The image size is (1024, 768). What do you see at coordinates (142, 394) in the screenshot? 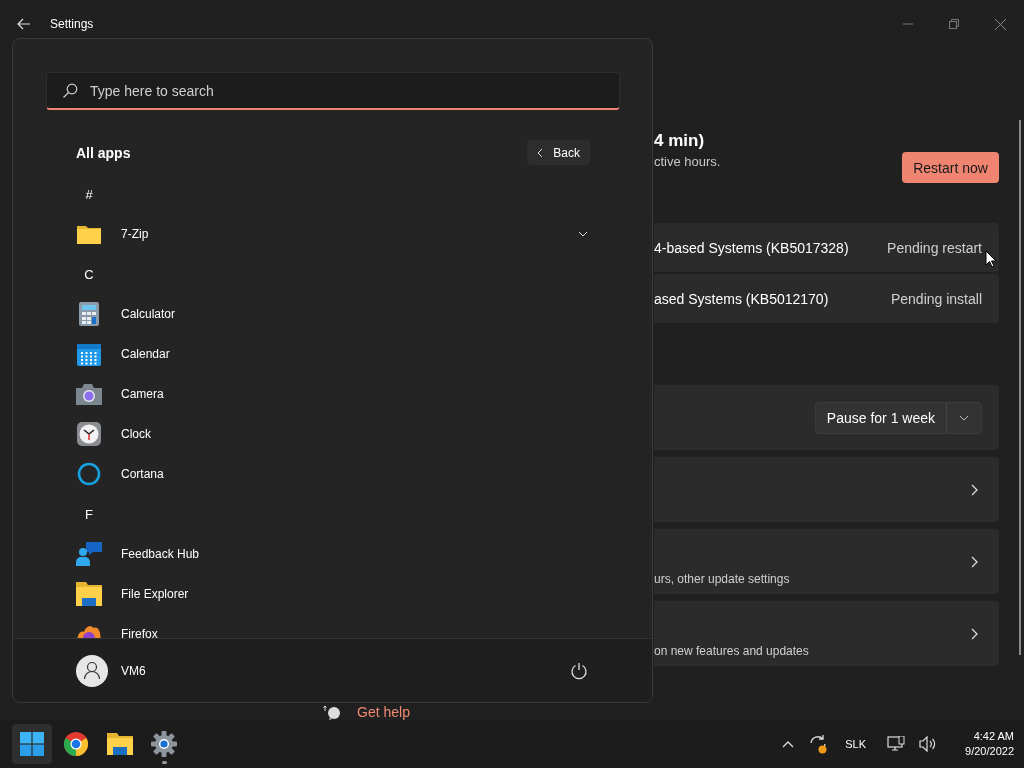
I see `app-list-item: Camera` at bounding box center [142, 394].